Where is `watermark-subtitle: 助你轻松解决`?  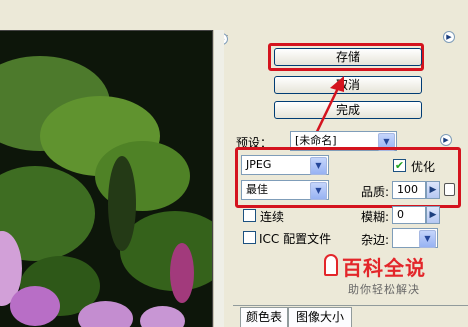 watermark-subtitle: 助你轻松解决 is located at coordinates (384, 289).